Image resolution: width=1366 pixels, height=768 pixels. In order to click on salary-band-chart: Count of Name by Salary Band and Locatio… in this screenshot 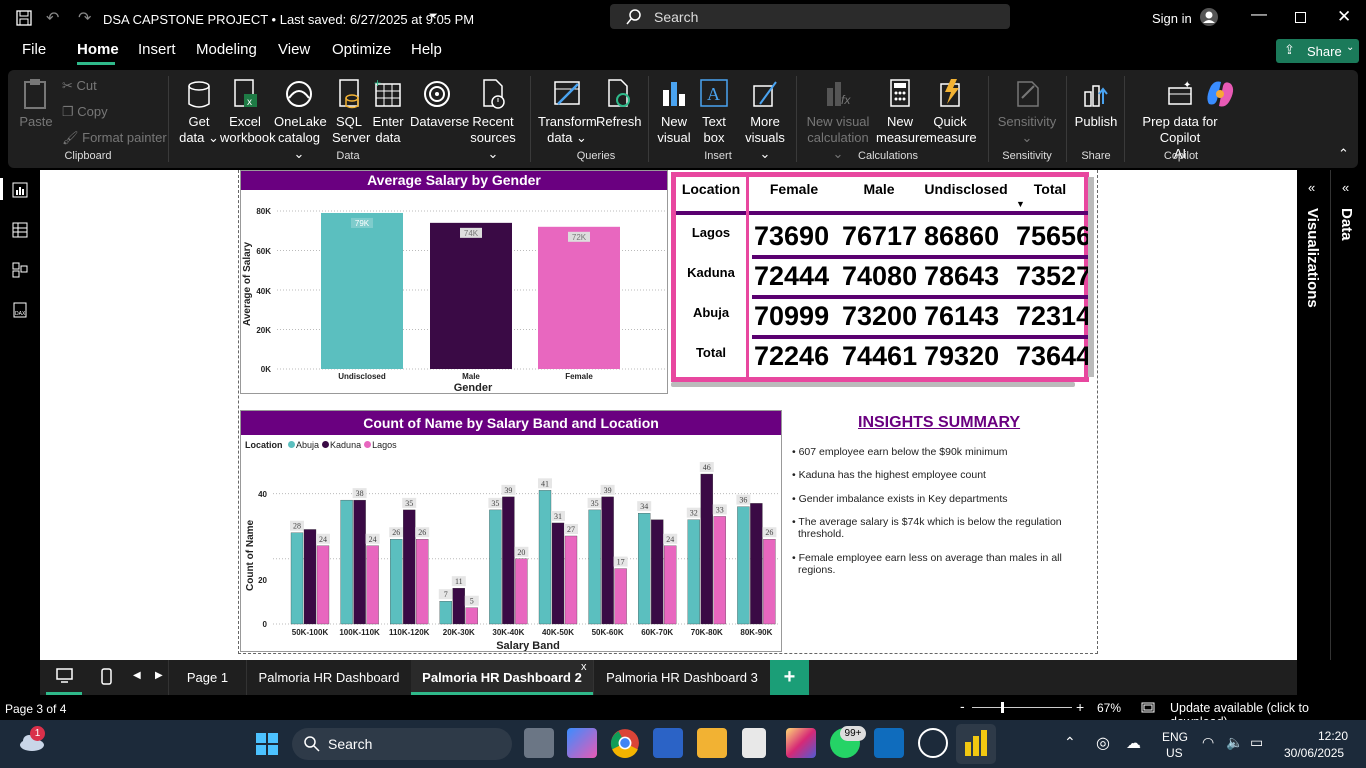, I will do `click(511, 531)`.